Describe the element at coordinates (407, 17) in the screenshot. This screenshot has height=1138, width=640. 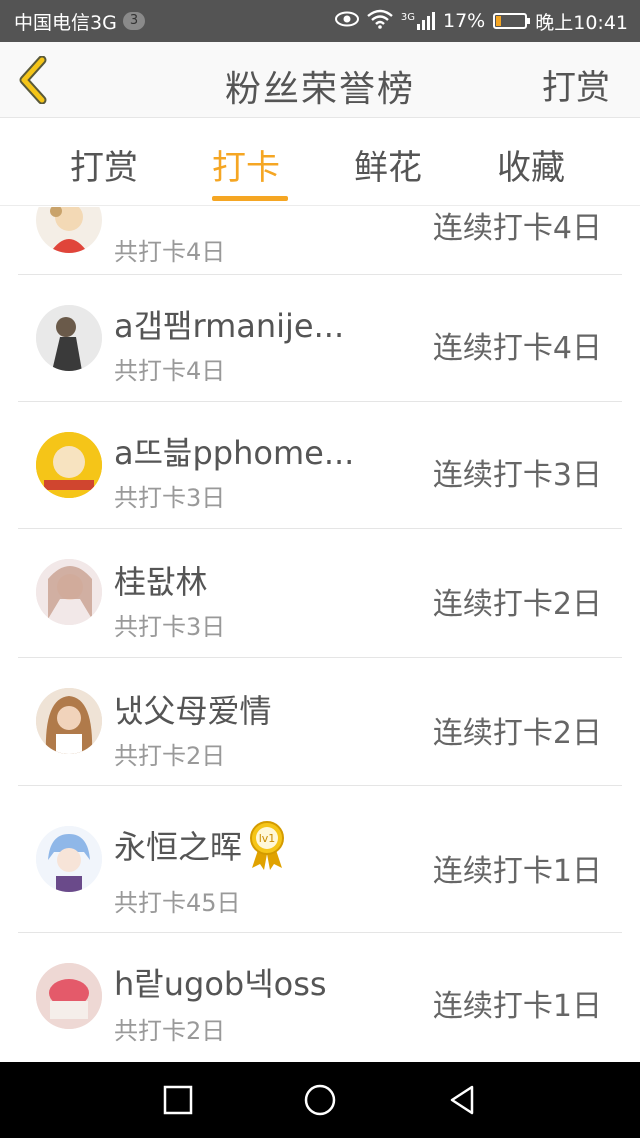
I see `network-type: 3G` at that location.